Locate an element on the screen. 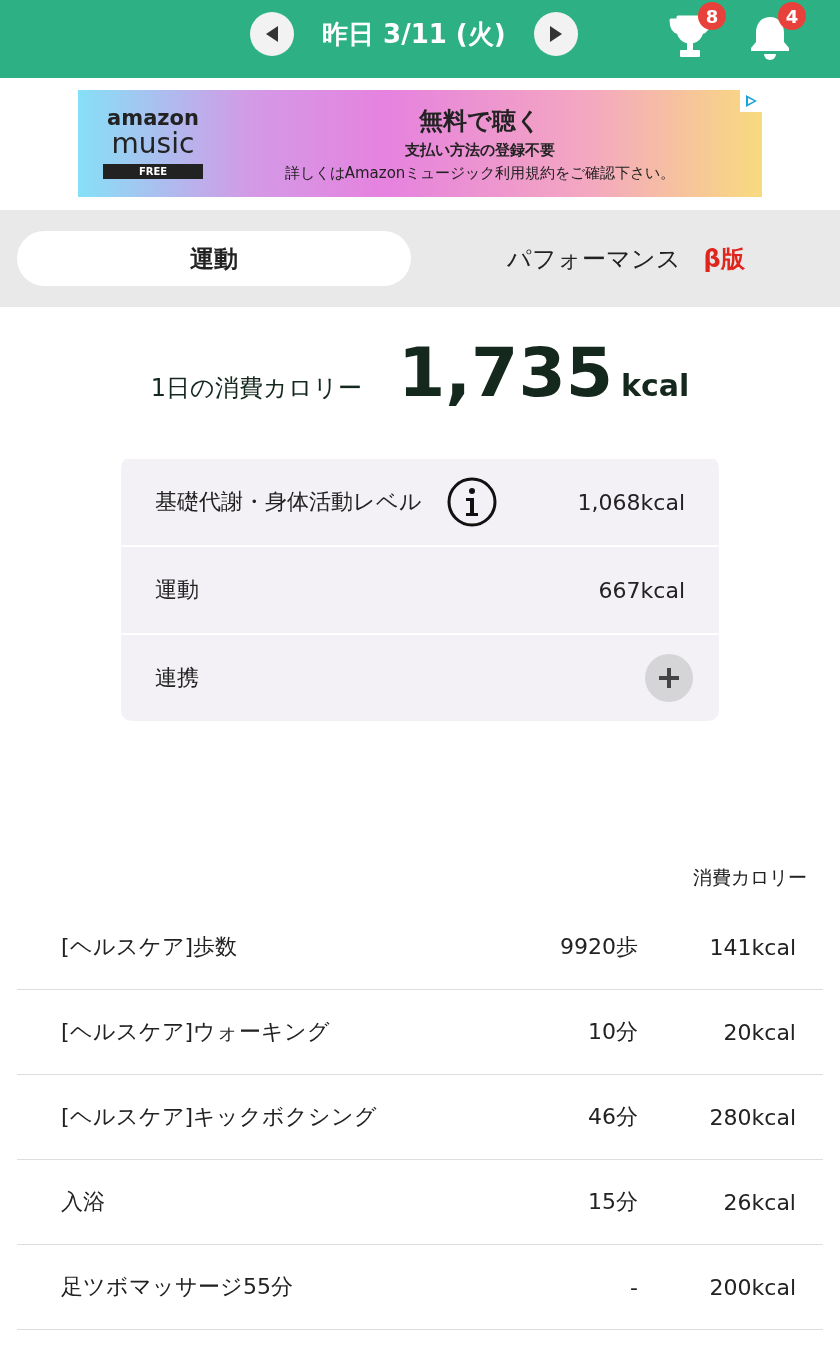  add-button is located at coordinates (669, 678).